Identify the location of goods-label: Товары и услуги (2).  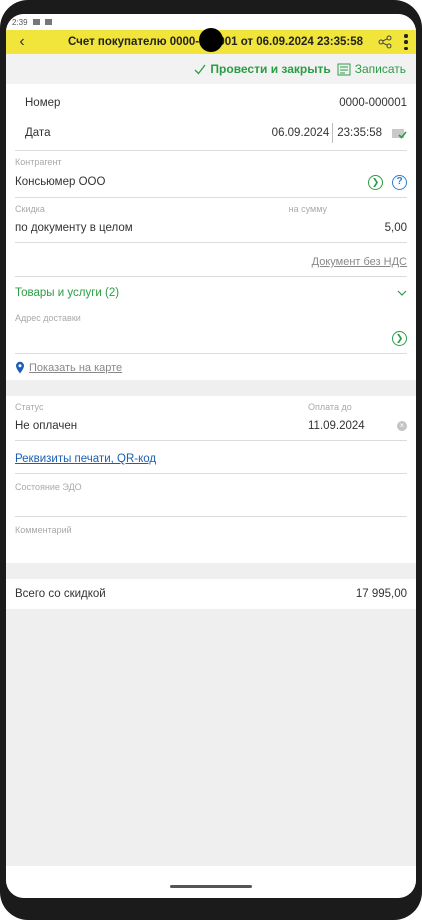
(67, 293).